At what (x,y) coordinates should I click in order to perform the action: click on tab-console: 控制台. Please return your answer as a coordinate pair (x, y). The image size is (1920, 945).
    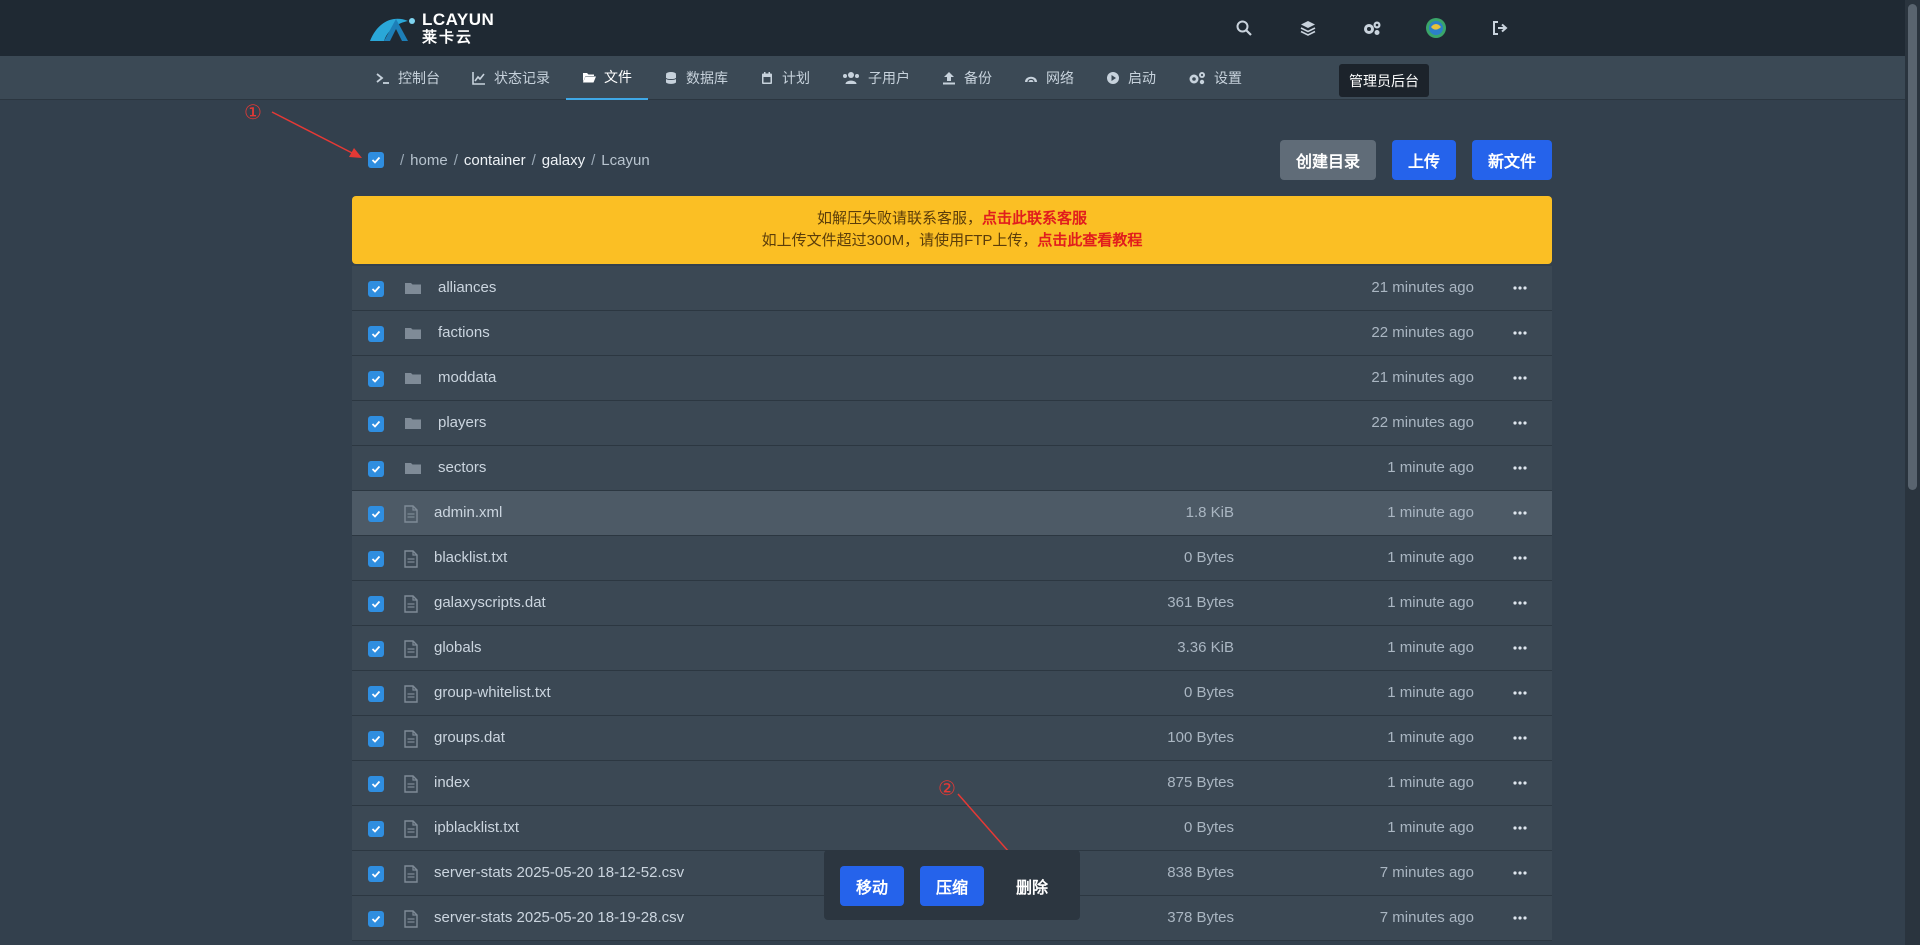
    Looking at the image, I should click on (408, 78).